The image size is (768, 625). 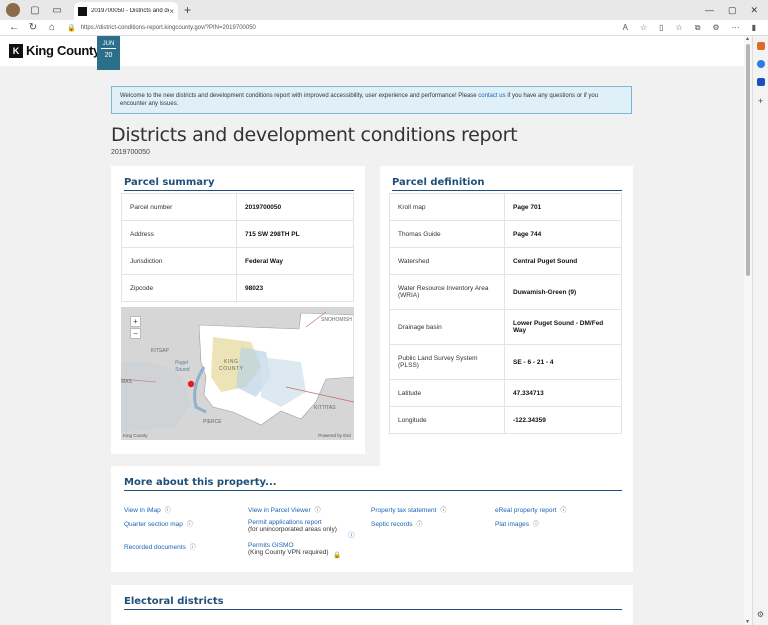 I want to click on new-tab-icon: +, so click(x=187, y=10).